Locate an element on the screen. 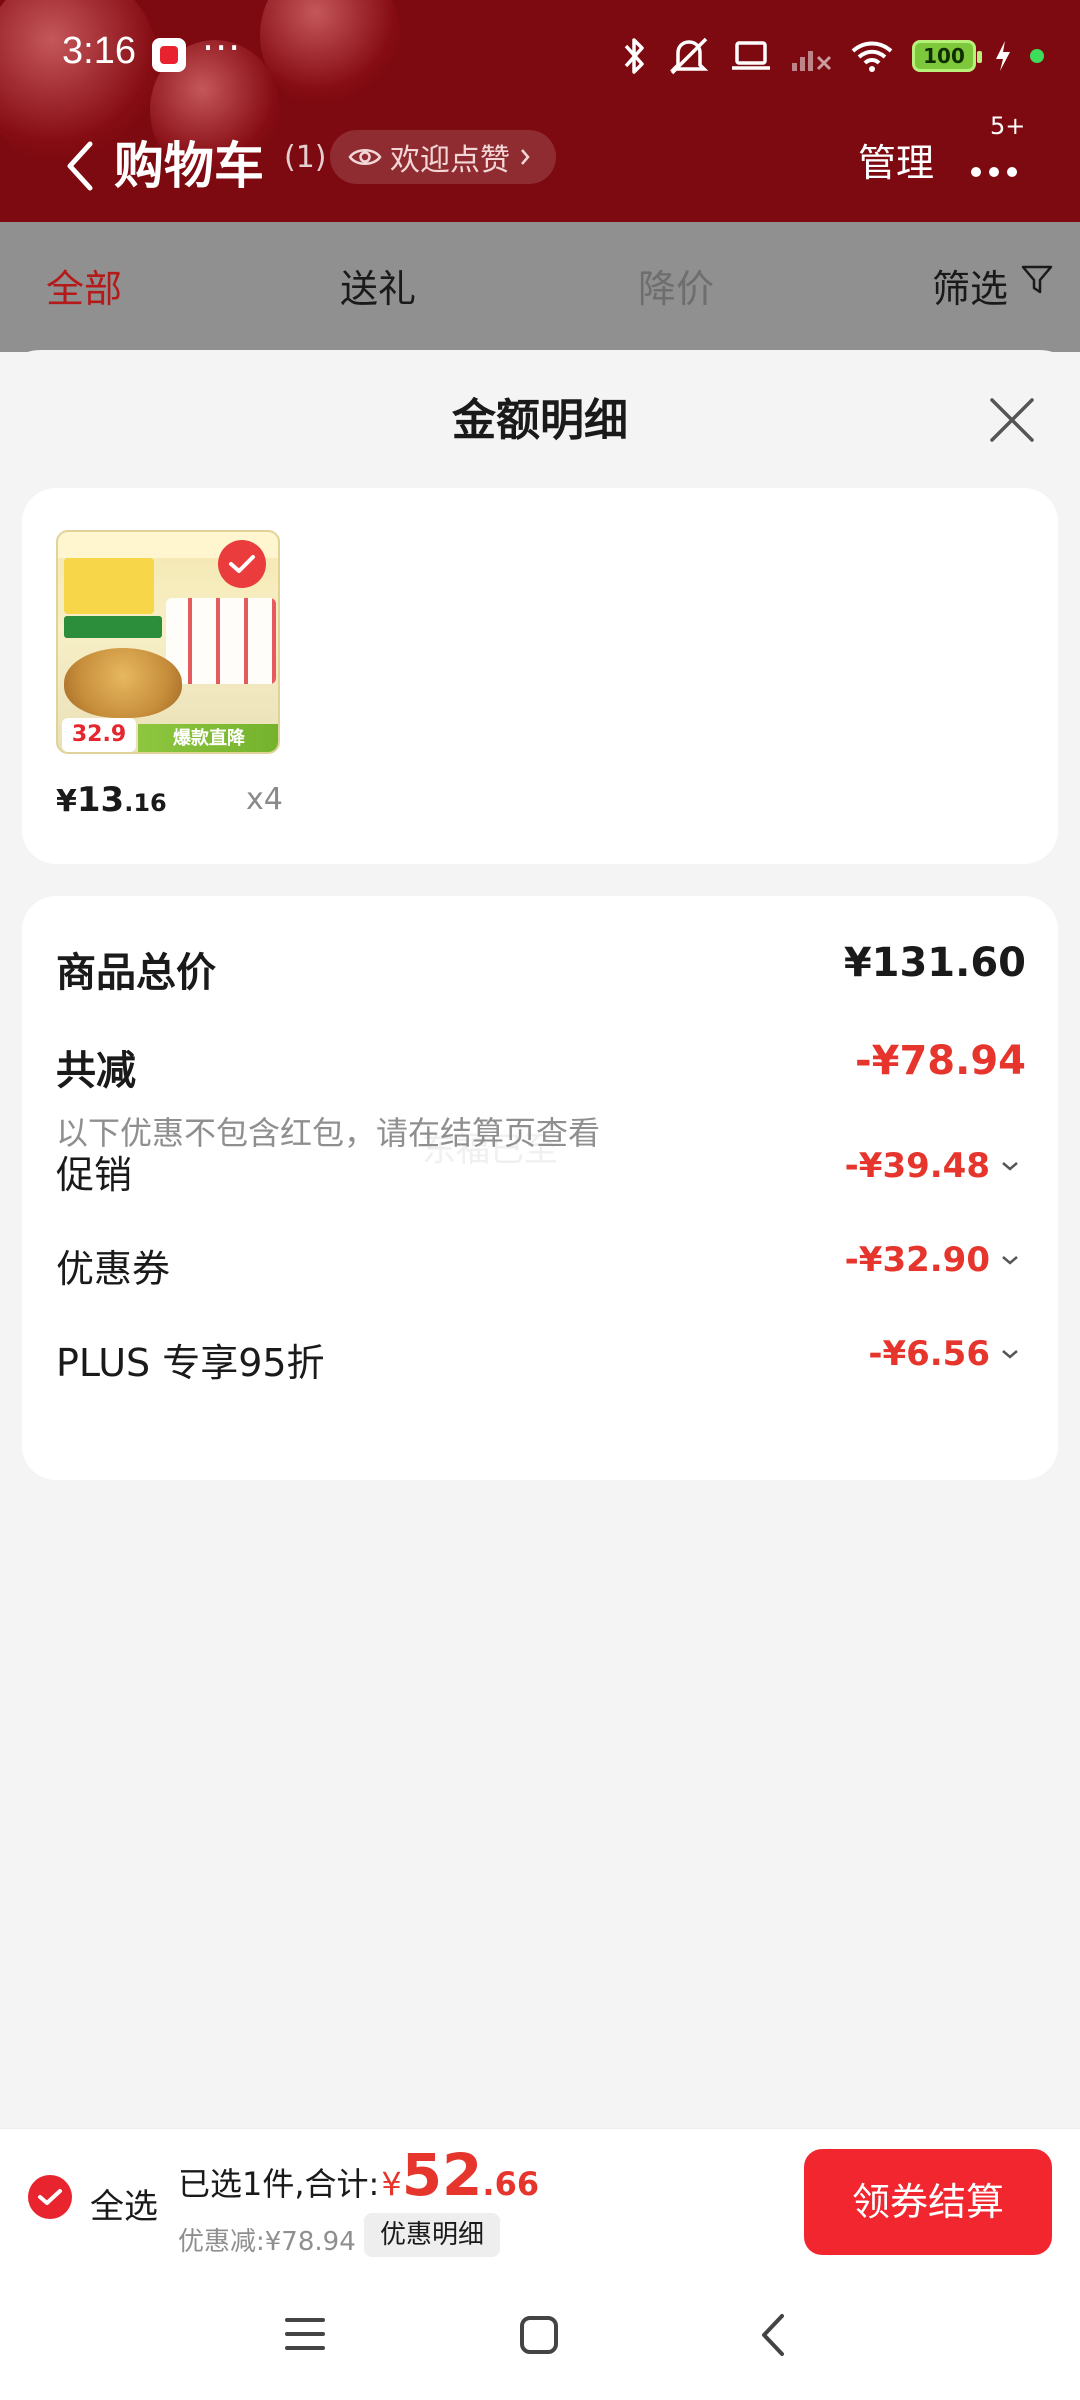  coupon-row: -¥32.90 is located at coordinates (932, 1260).